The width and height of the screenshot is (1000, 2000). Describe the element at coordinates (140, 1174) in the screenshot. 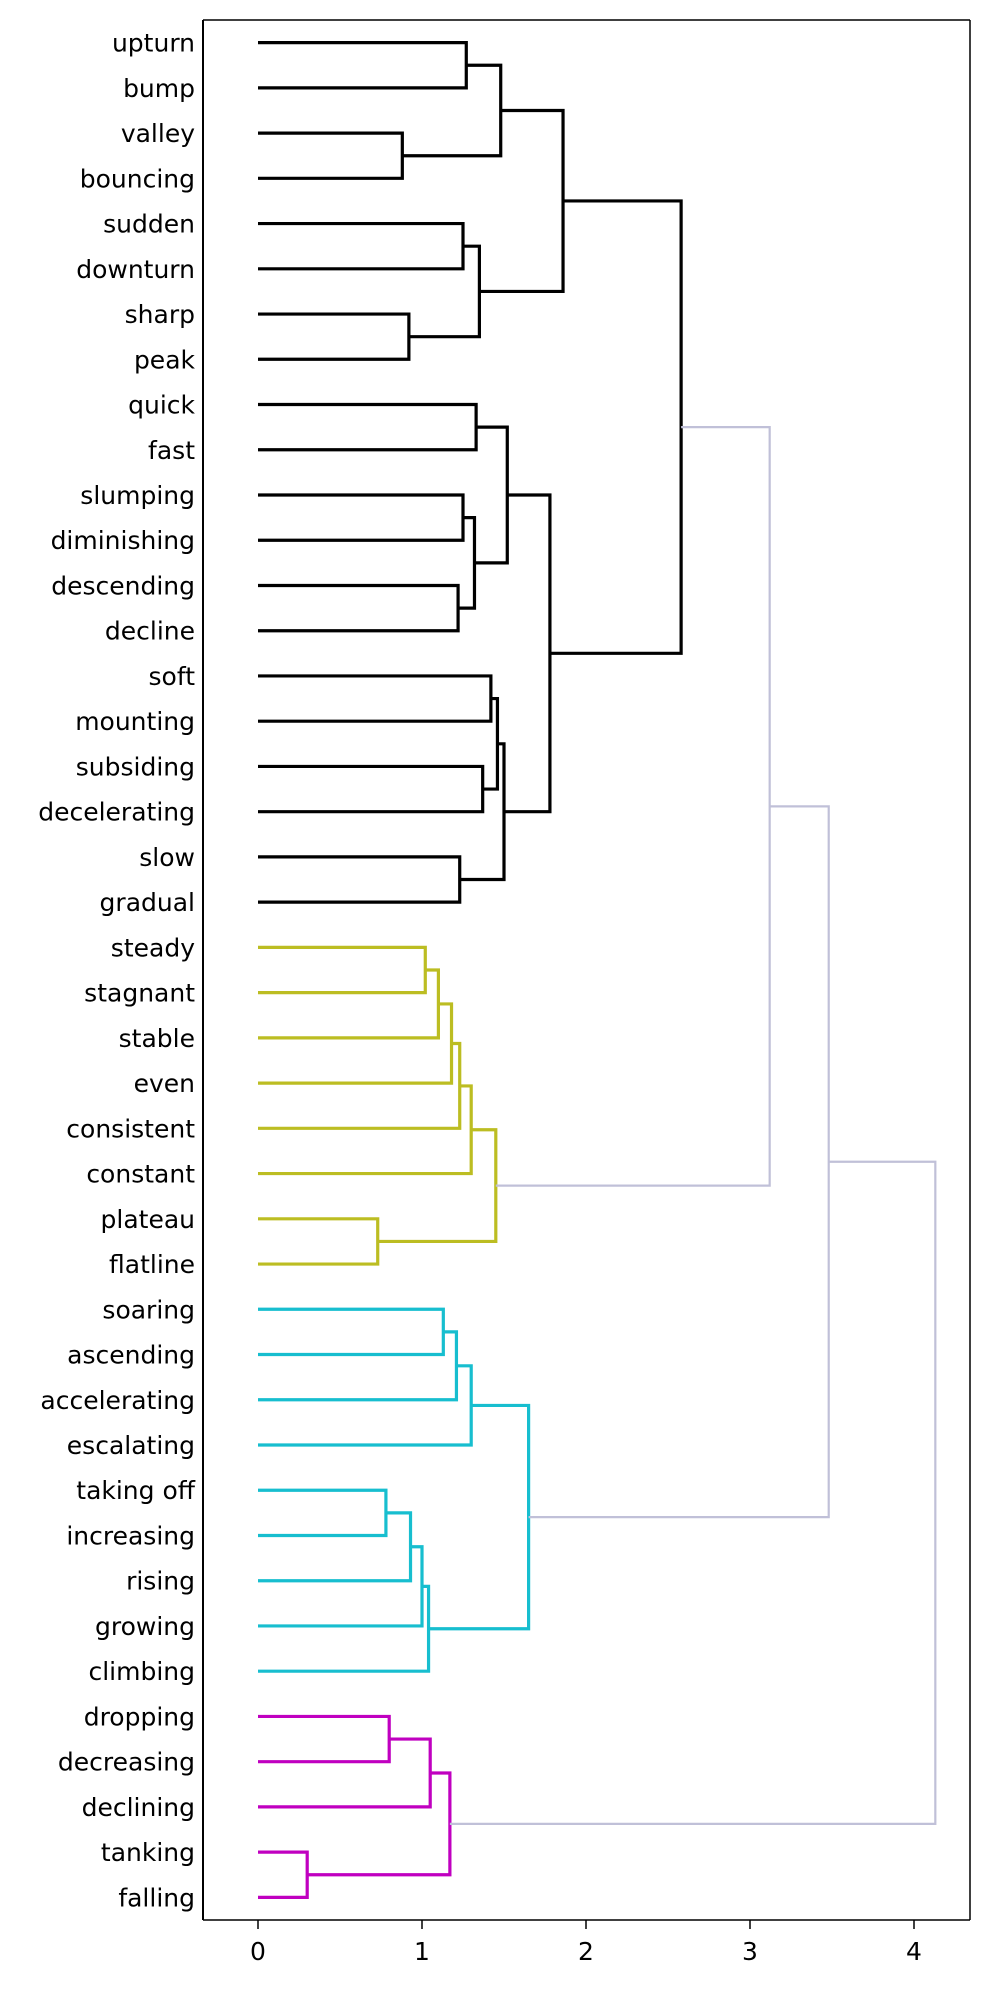

I see `leaf-label: constant` at that location.